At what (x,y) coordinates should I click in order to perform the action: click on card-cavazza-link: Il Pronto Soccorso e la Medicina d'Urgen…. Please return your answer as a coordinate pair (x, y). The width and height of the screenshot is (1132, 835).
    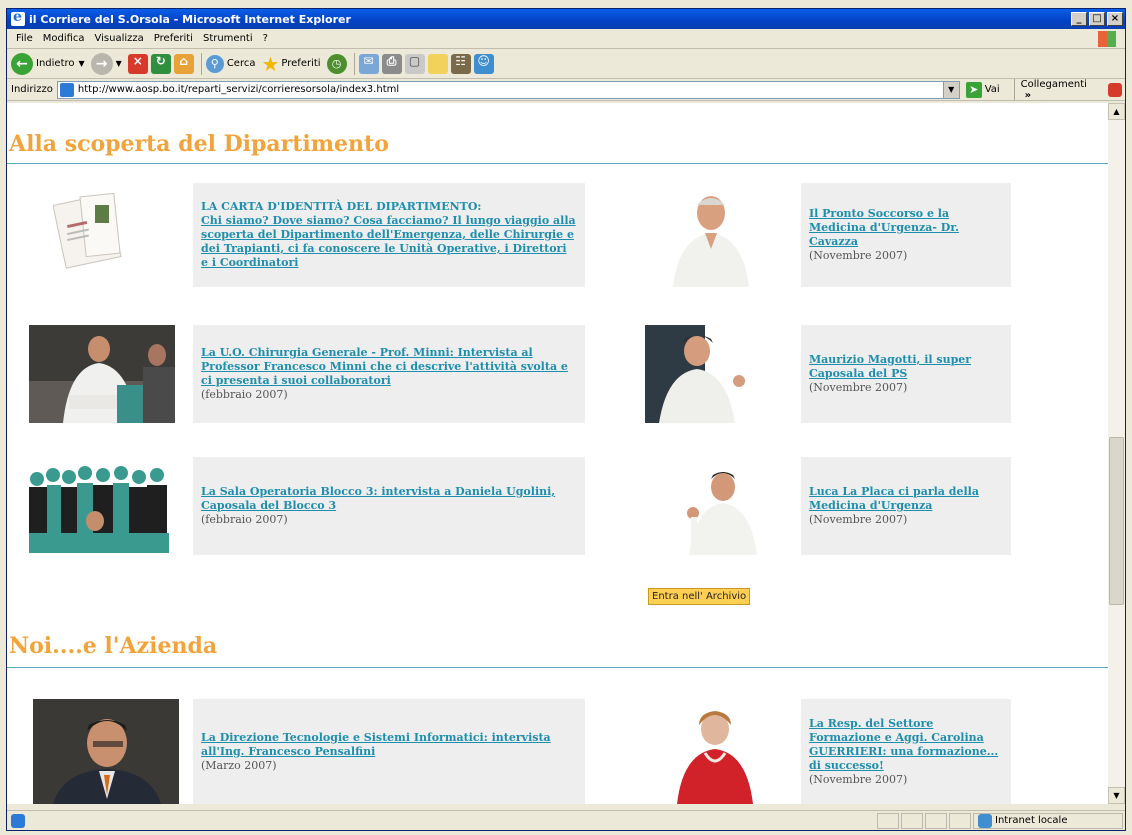
    Looking at the image, I should click on (906, 228).